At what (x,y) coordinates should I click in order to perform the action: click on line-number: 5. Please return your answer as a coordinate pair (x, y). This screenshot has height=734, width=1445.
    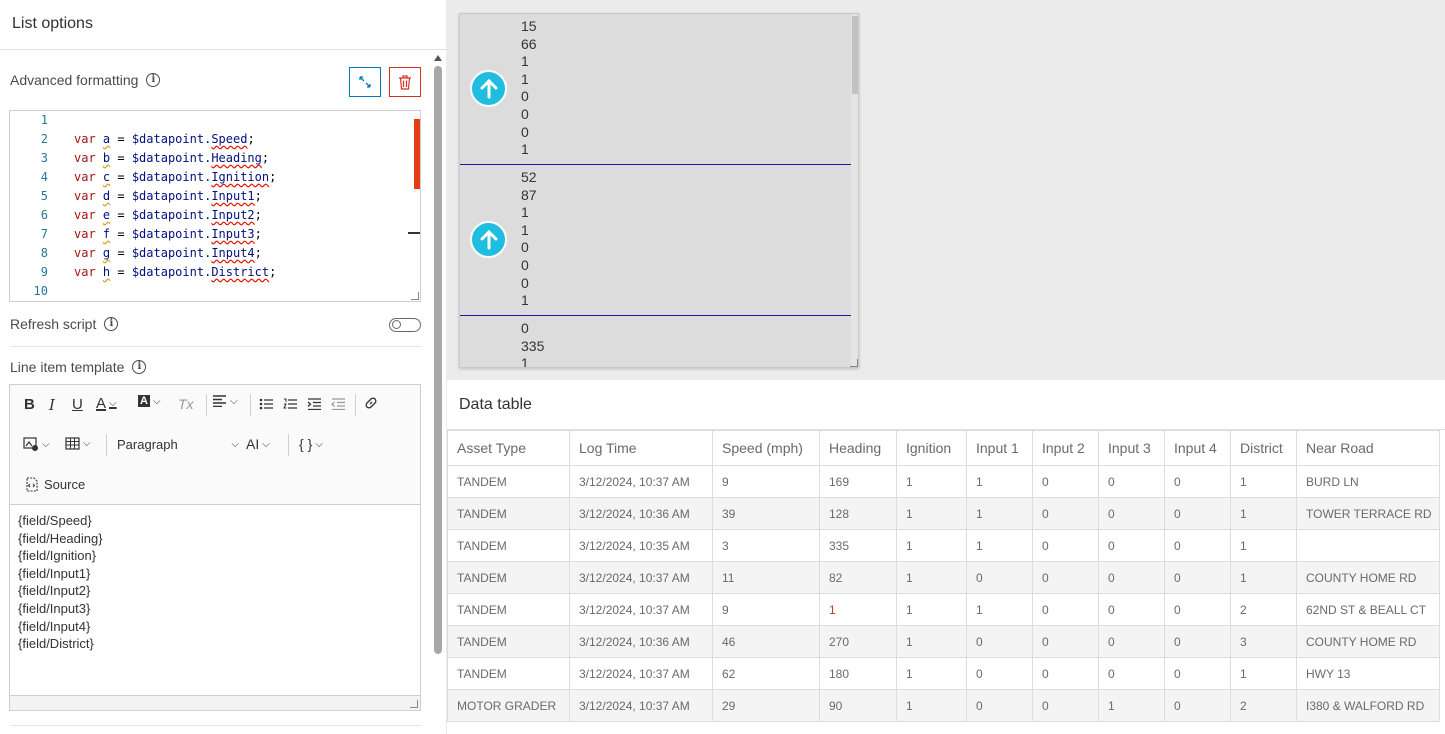
    Looking at the image, I should click on (44, 196).